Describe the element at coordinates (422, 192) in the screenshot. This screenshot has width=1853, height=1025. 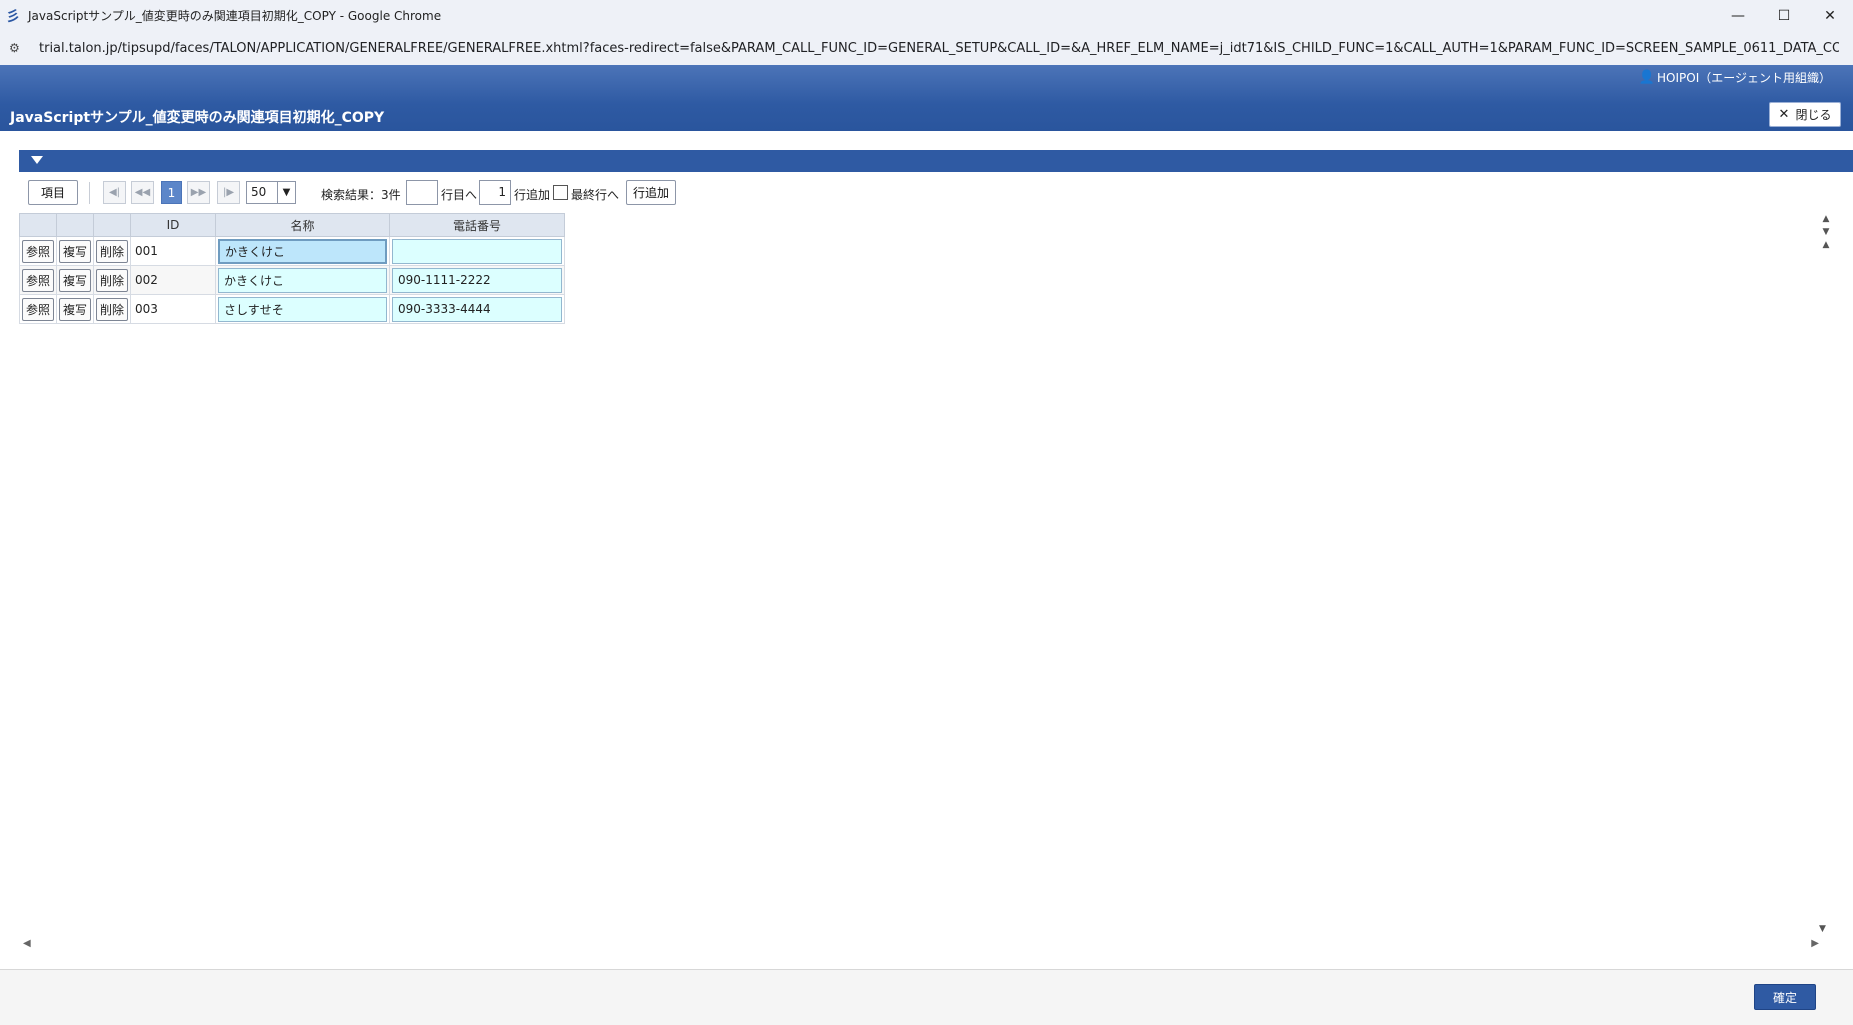
I see `row-target-input` at that location.